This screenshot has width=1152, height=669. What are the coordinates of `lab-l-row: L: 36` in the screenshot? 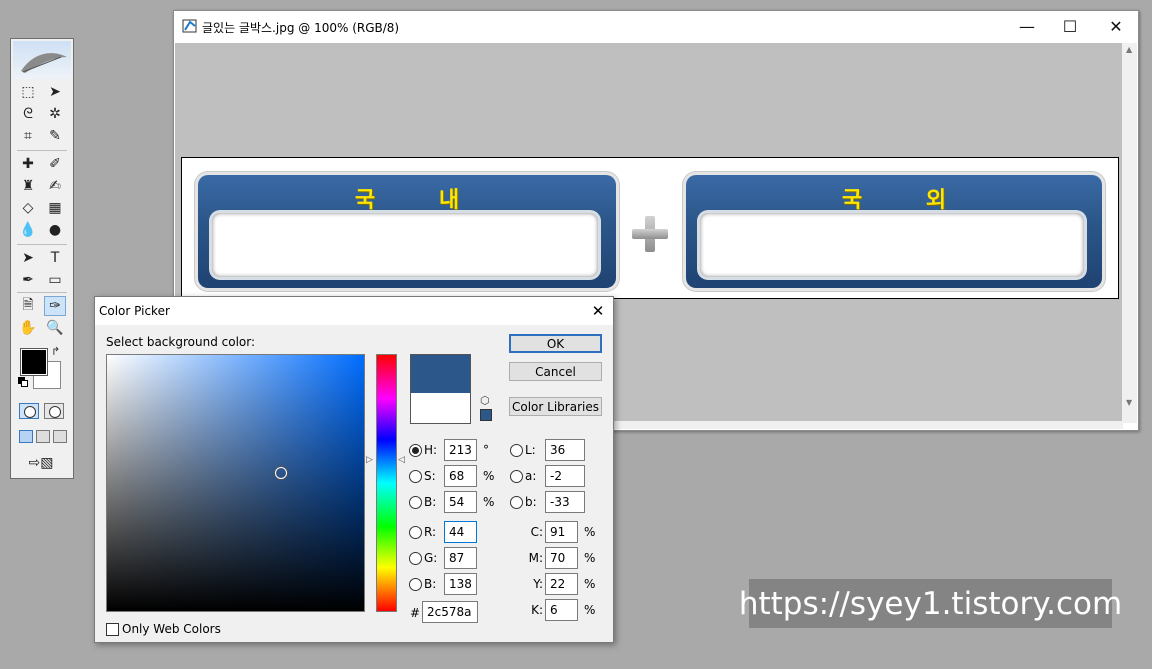 It's located at (547, 450).